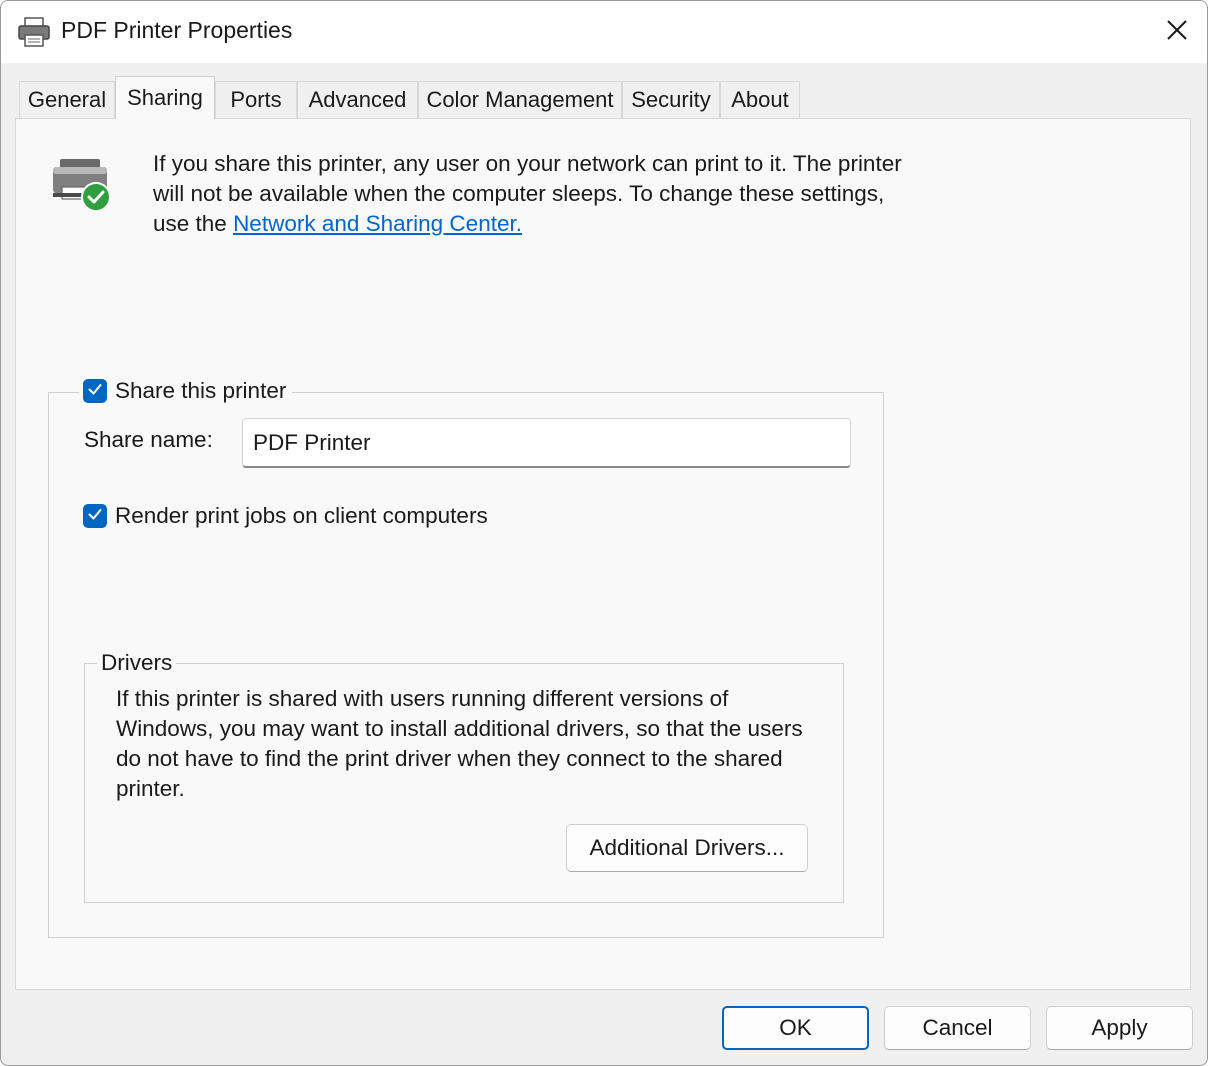  What do you see at coordinates (795, 1028) in the screenshot?
I see `ok-button: OK` at bounding box center [795, 1028].